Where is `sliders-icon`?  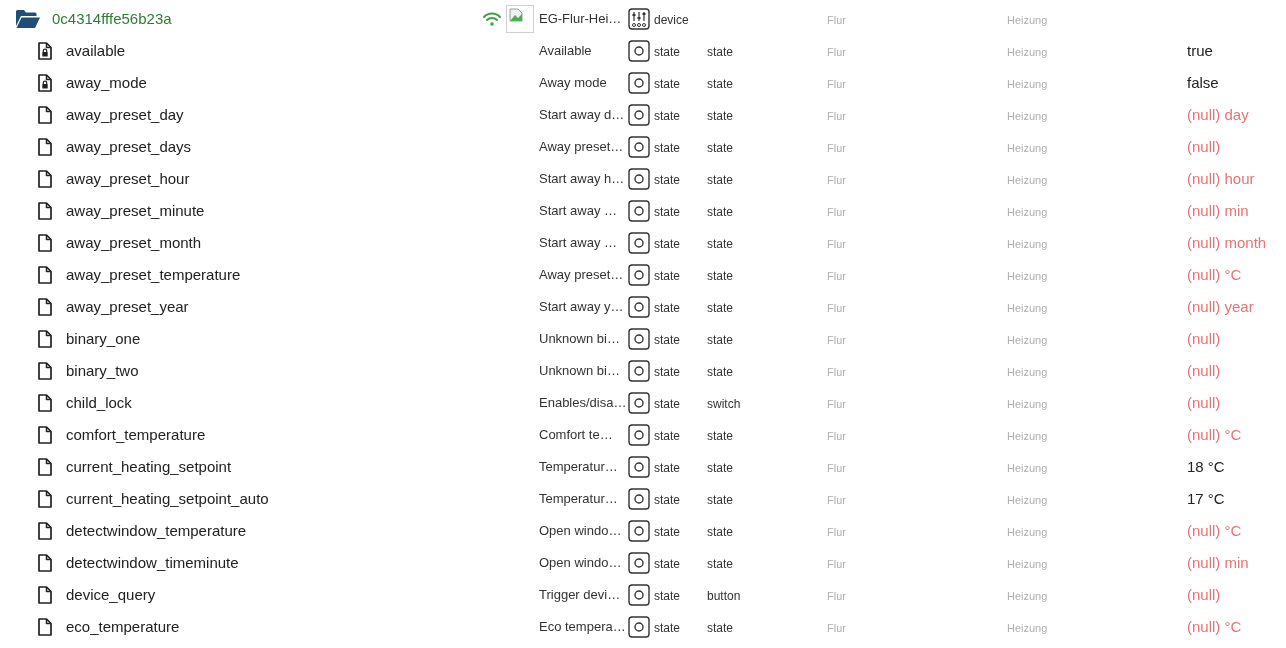
sliders-icon is located at coordinates (639, 19).